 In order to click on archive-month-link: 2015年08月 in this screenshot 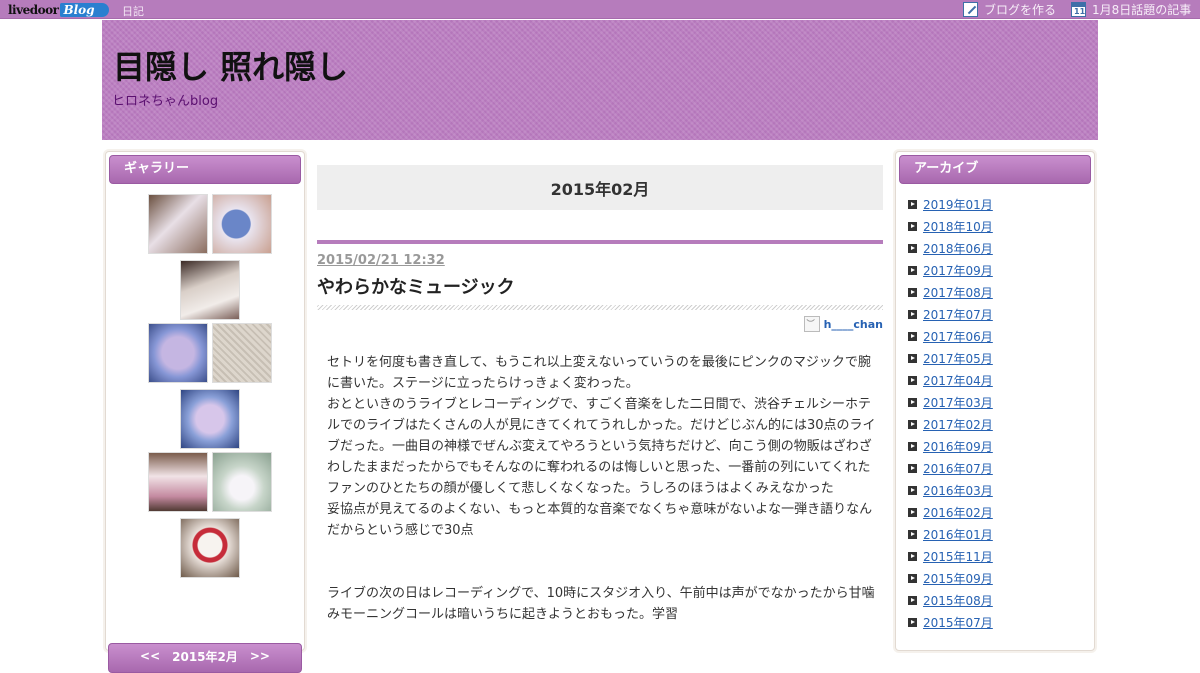, I will do `click(958, 600)`.